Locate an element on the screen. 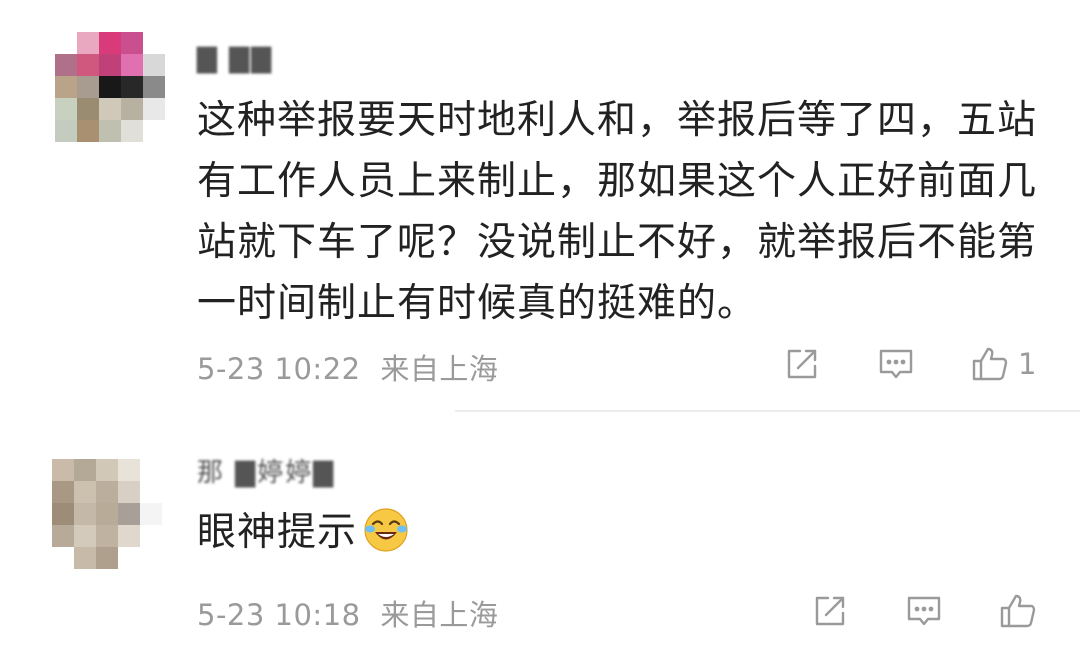 This screenshot has height=650, width=1080. comment-text-content: 眼神提示 is located at coordinates (277, 532).